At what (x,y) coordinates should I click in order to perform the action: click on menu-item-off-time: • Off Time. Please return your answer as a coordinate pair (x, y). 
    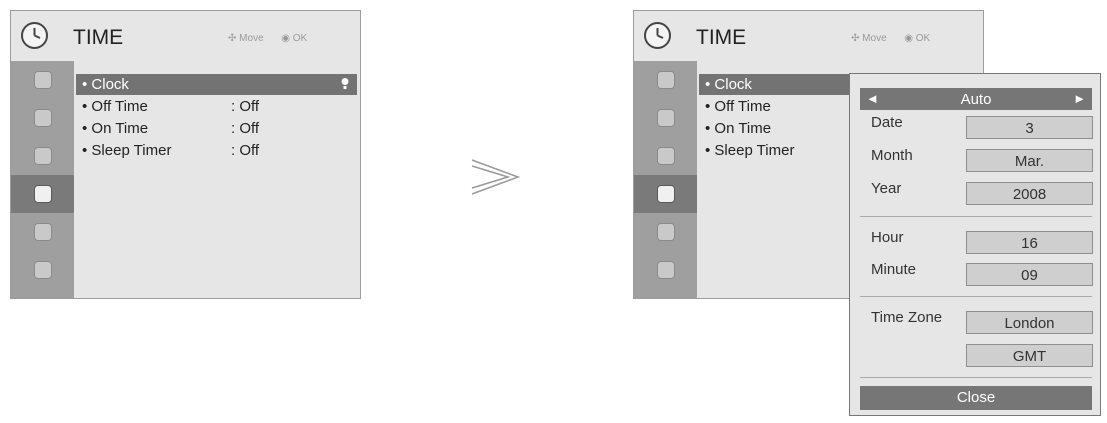
    Looking at the image, I should click on (779, 106).